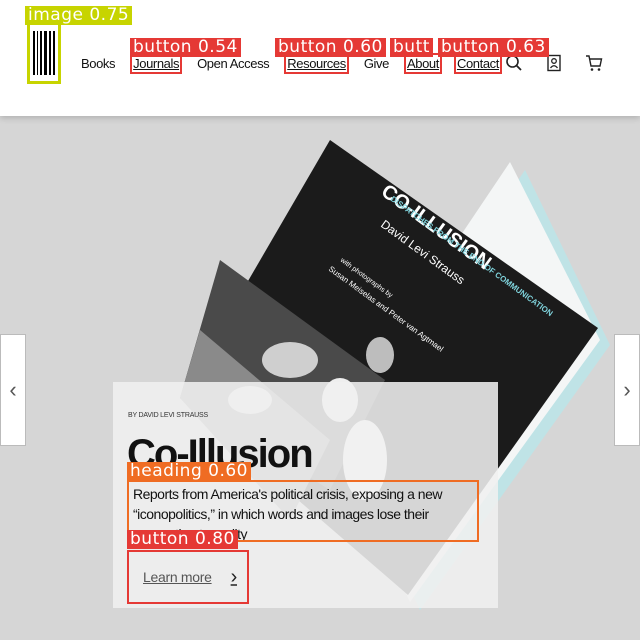 This screenshot has height=640, width=640. Describe the element at coordinates (477, 63) in the screenshot. I see `nav-contact: Contact` at that location.